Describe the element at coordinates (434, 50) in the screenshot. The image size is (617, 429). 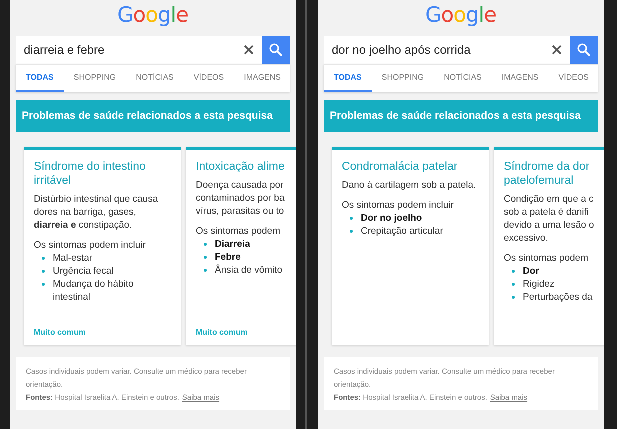
I see `search-field: dor no joelho após corrida` at that location.